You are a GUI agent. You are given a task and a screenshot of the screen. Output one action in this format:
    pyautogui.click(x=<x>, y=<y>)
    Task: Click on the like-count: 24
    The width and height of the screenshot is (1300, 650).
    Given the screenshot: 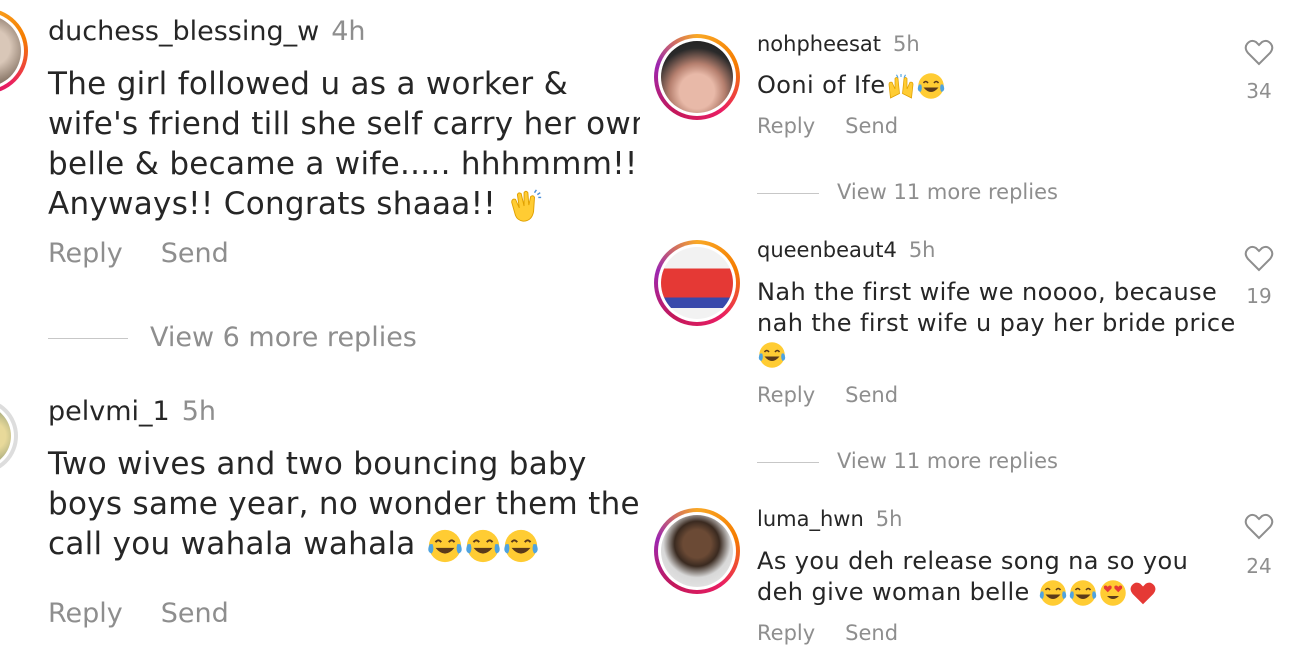 What is the action you would take?
    pyautogui.click(x=1259, y=566)
    